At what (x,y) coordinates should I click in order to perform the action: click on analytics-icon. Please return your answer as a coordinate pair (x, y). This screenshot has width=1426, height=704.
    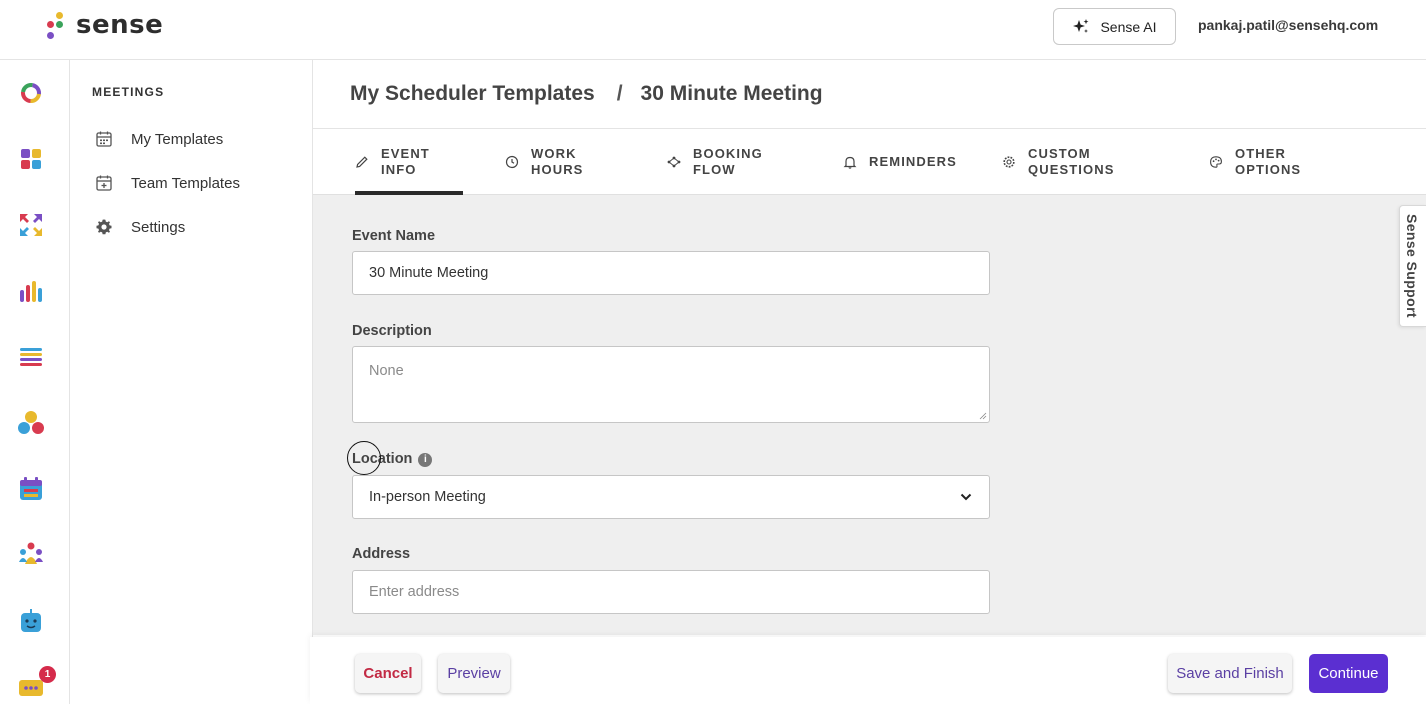
    Looking at the image, I should click on (31, 292).